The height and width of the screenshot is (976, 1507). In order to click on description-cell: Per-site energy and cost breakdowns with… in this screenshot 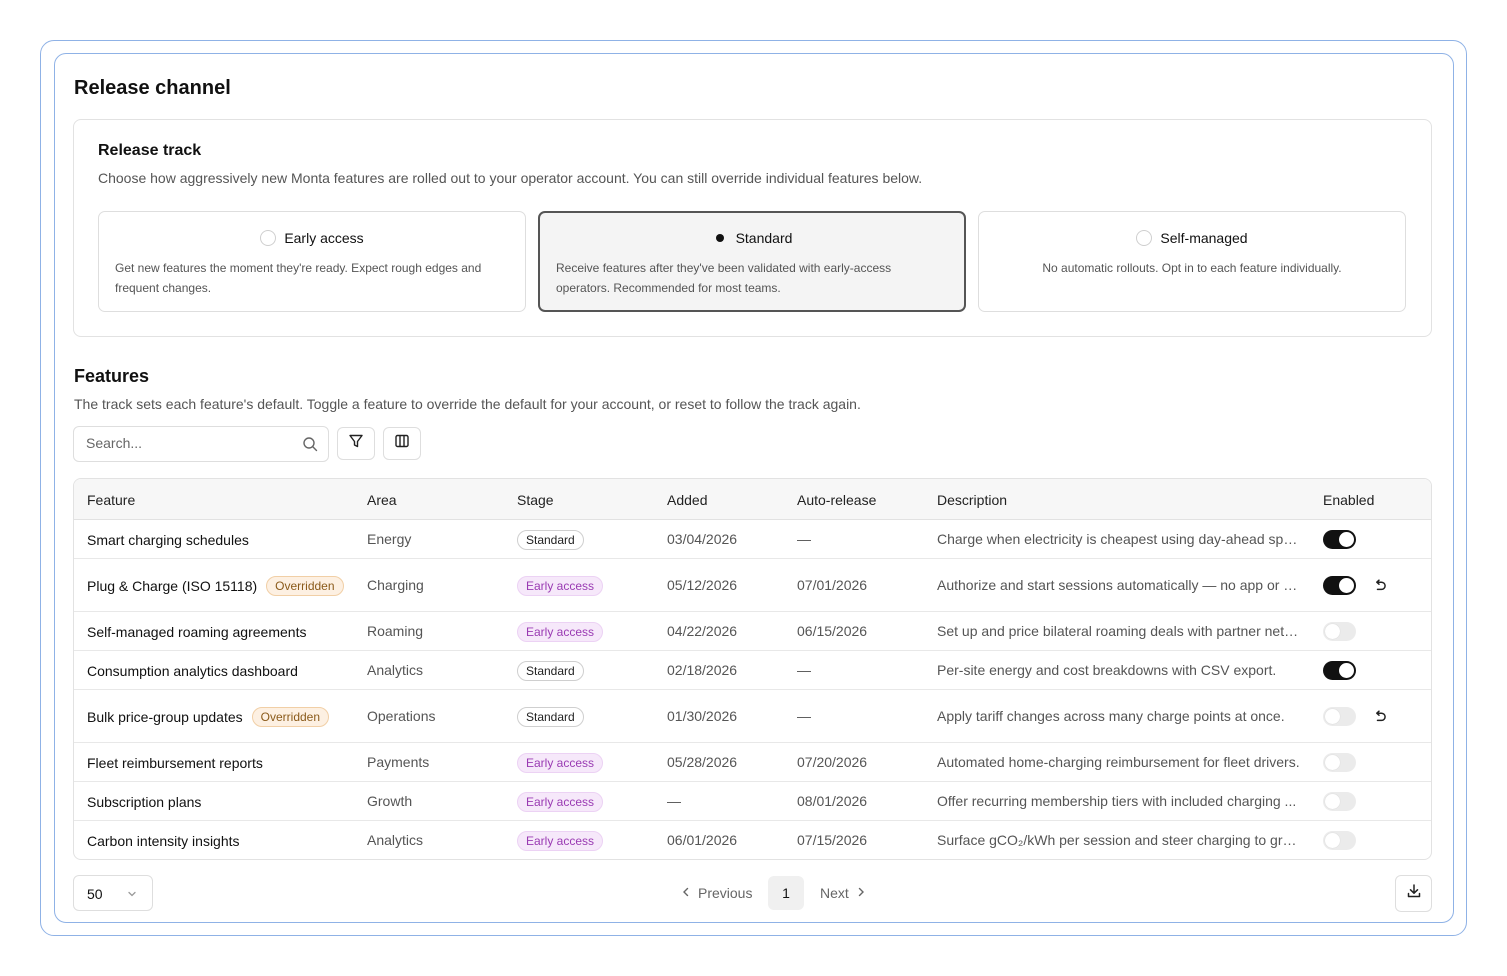, I will do `click(1107, 670)`.